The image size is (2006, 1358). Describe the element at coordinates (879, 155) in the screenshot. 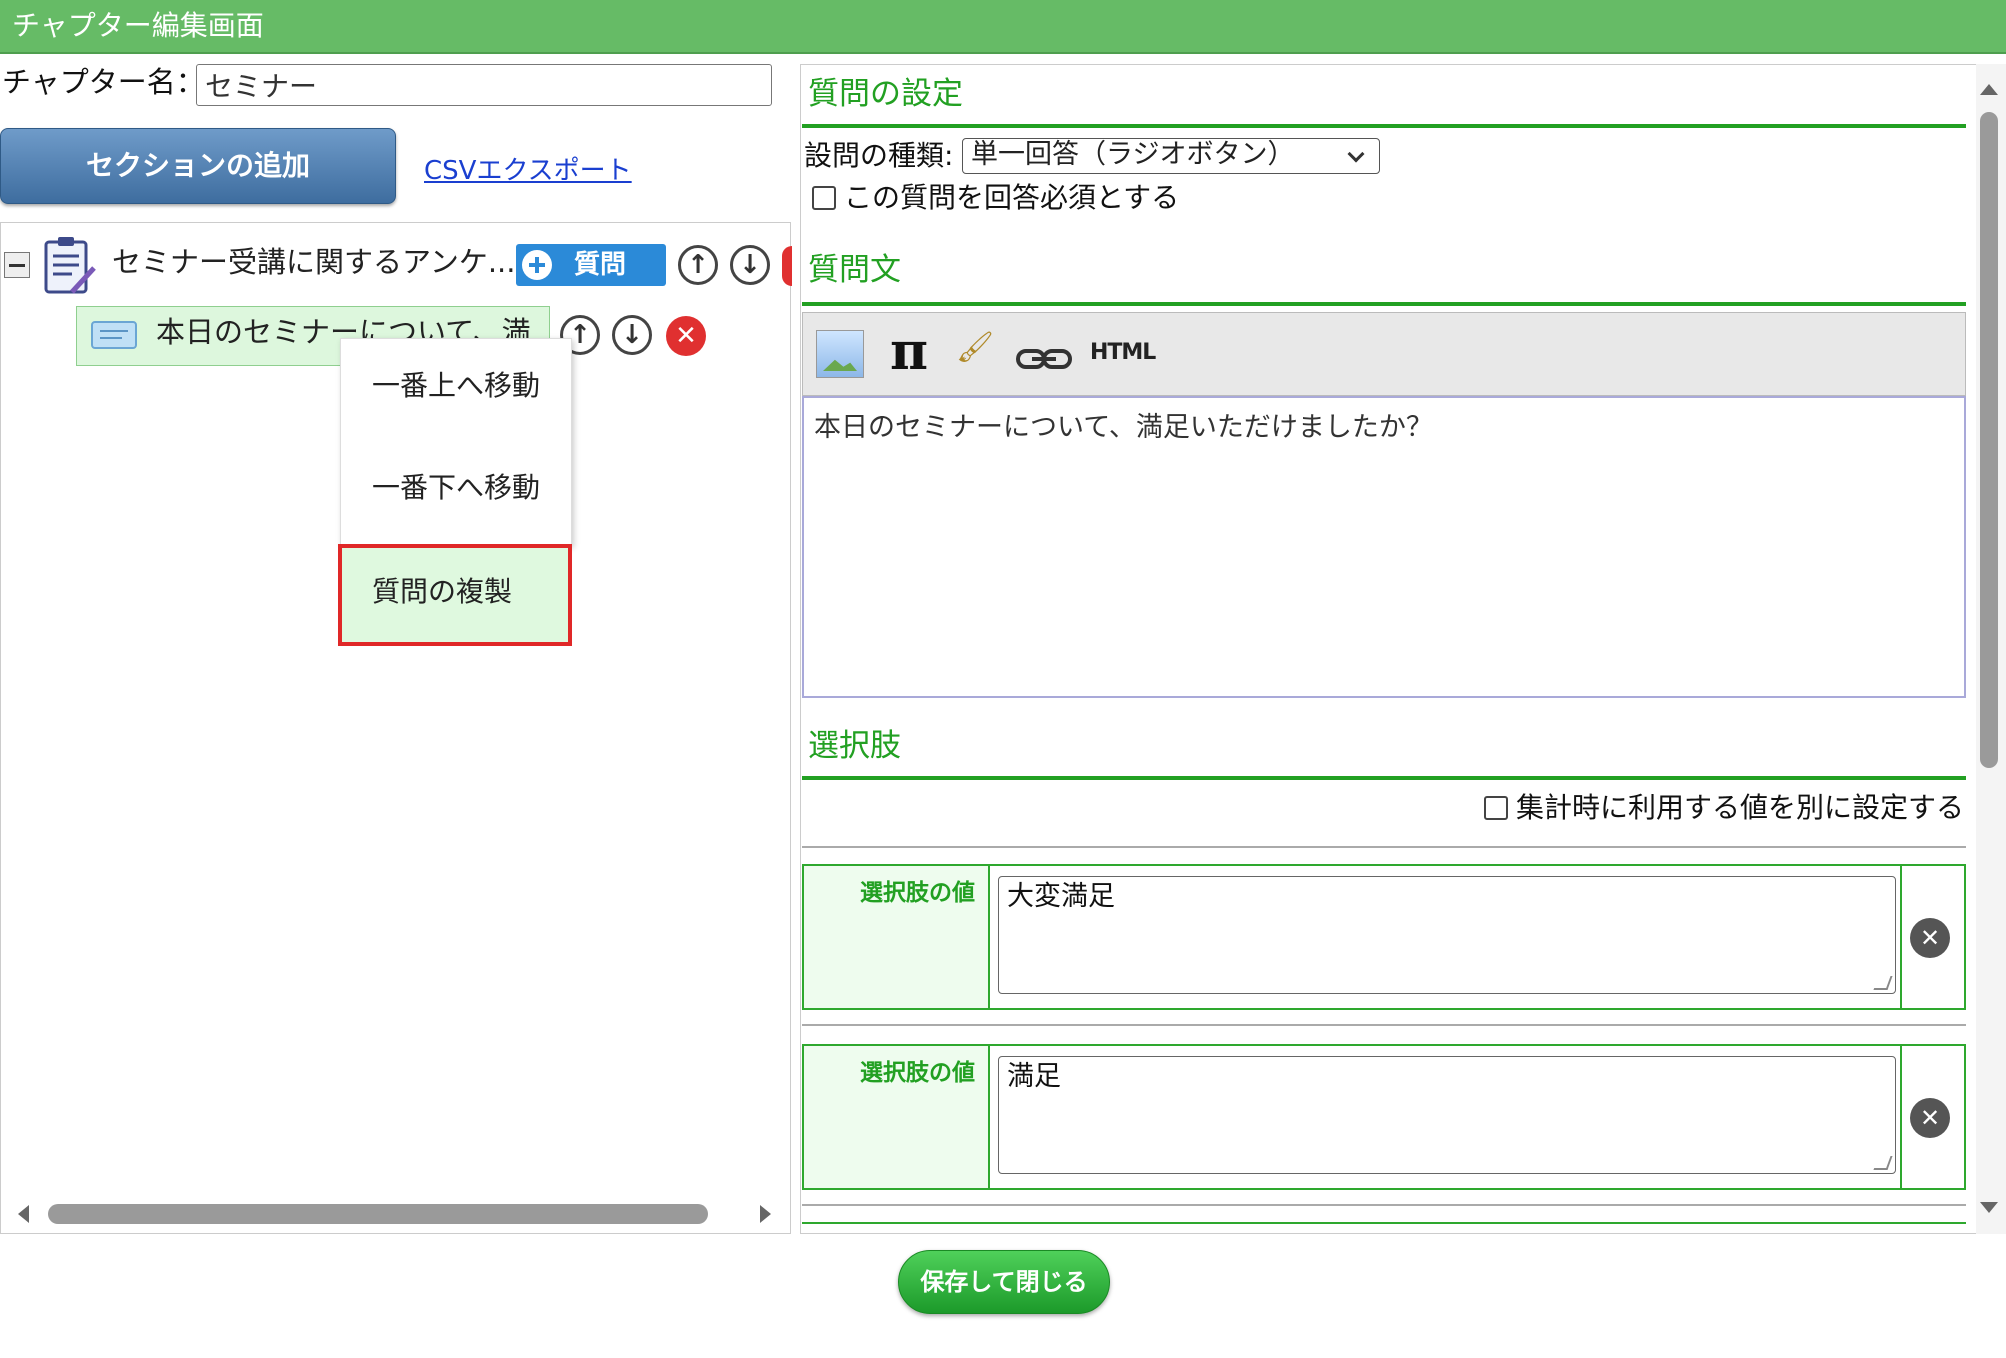

I see `question-type-label: 設問の種類:` at that location.